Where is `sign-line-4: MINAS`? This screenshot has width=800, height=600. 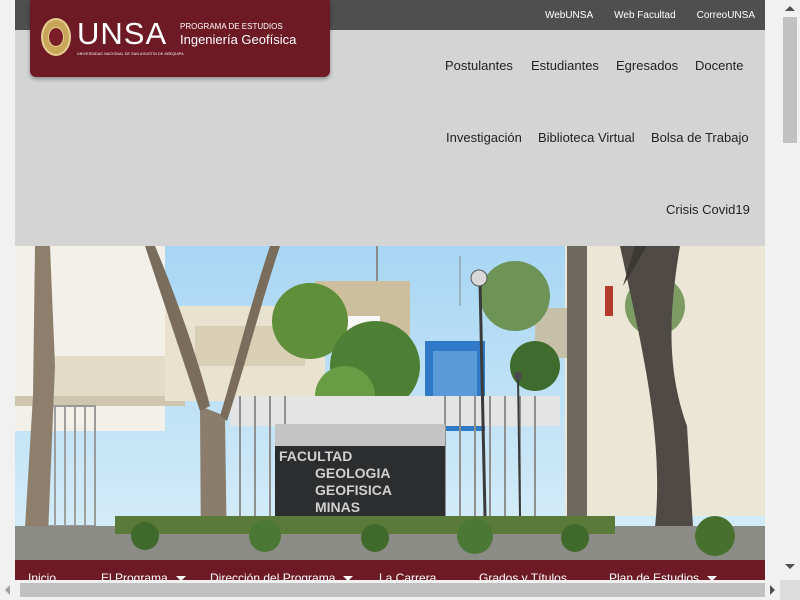
sign-line-4: MINAS is located at coordinates (337, 507).